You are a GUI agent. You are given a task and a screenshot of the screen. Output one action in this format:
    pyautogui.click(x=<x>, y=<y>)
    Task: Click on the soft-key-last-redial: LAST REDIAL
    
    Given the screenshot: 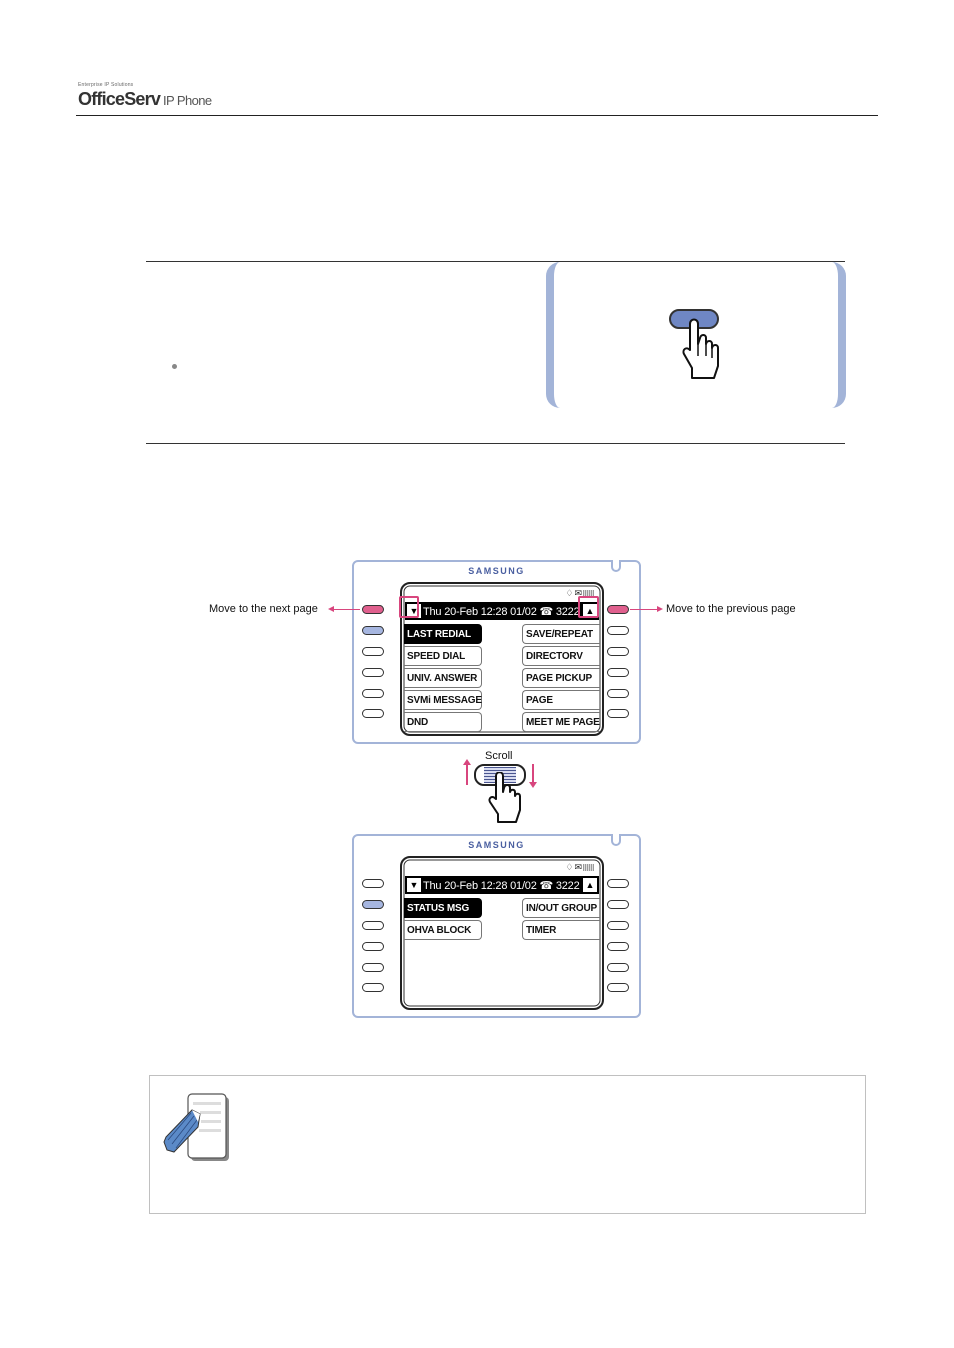 What is the action you would take?
    pyautogui.click(x=443, y=634)
    